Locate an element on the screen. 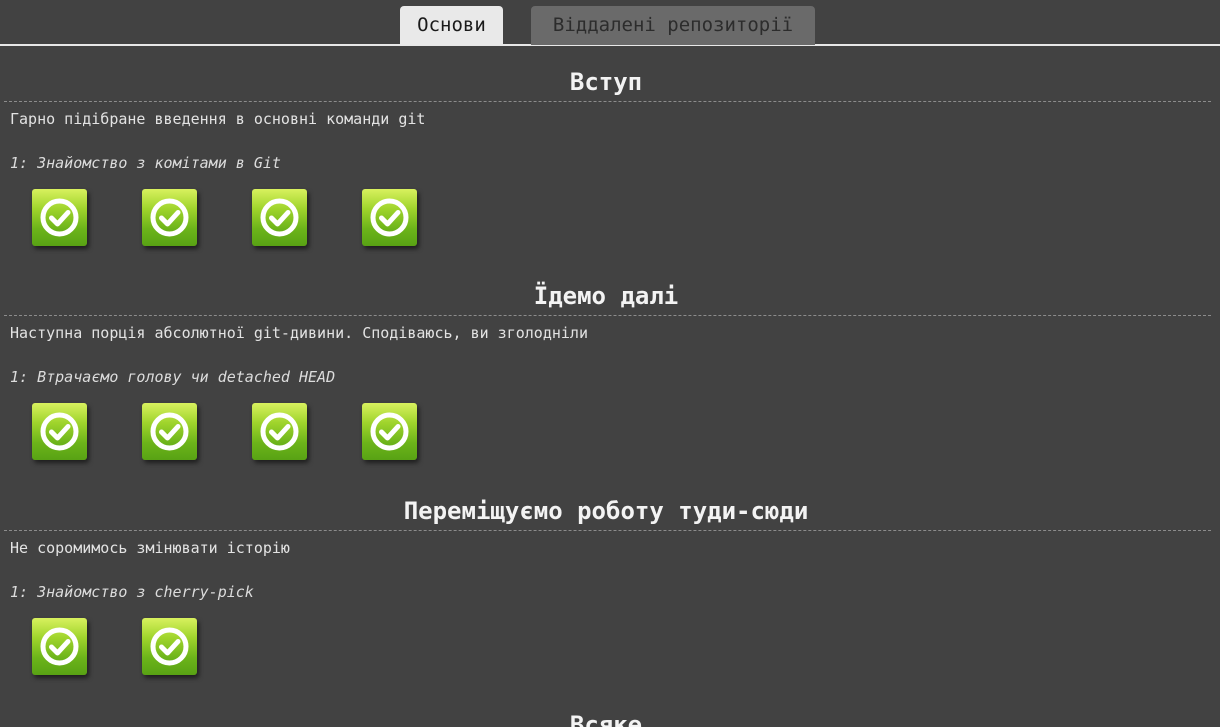 The height and width of the screenshot is (727, 1220). tab-remote-repositories: Віддалені репозиторії is located at coordinates (673, 25).